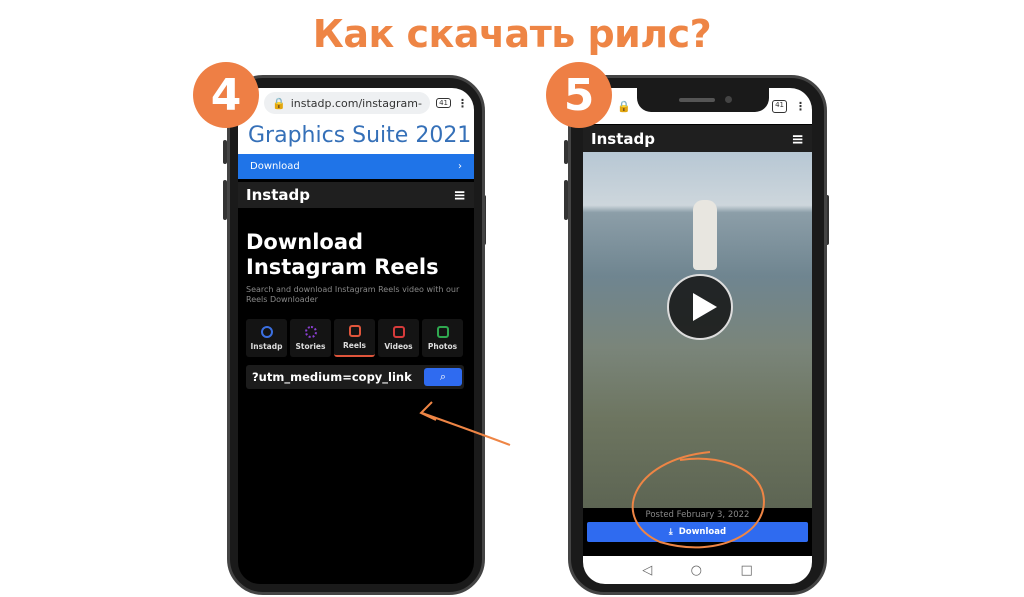 This screenshot has height=597, width=1024. I want to click on step-badge: 5, so click(579, 95).